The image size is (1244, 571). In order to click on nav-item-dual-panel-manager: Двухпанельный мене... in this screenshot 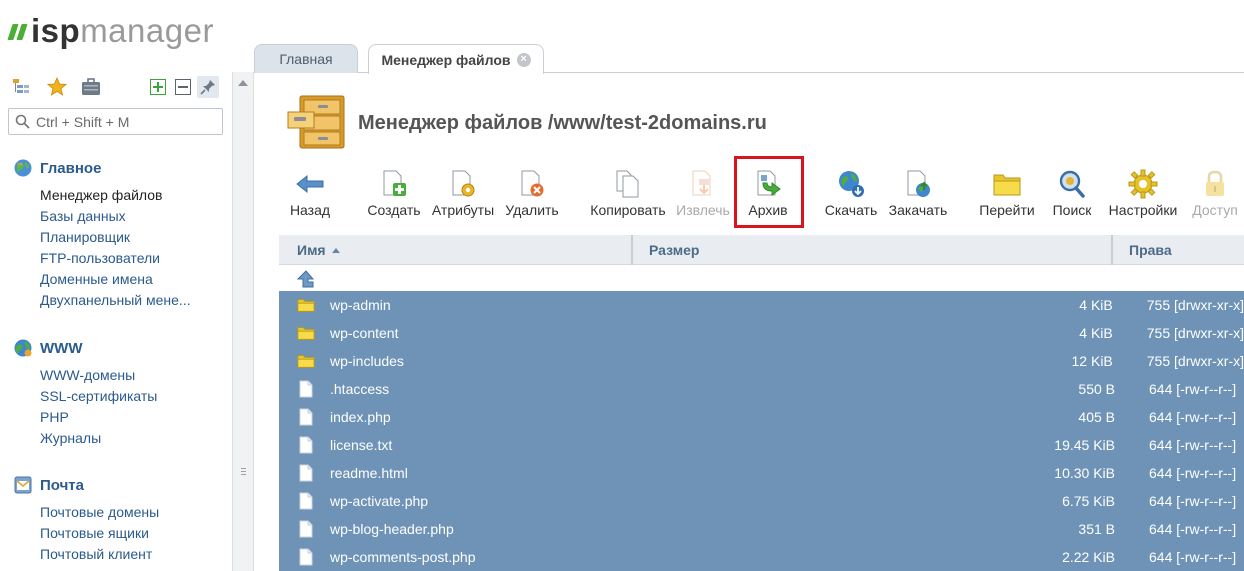, I will do `click(115, 300)`.